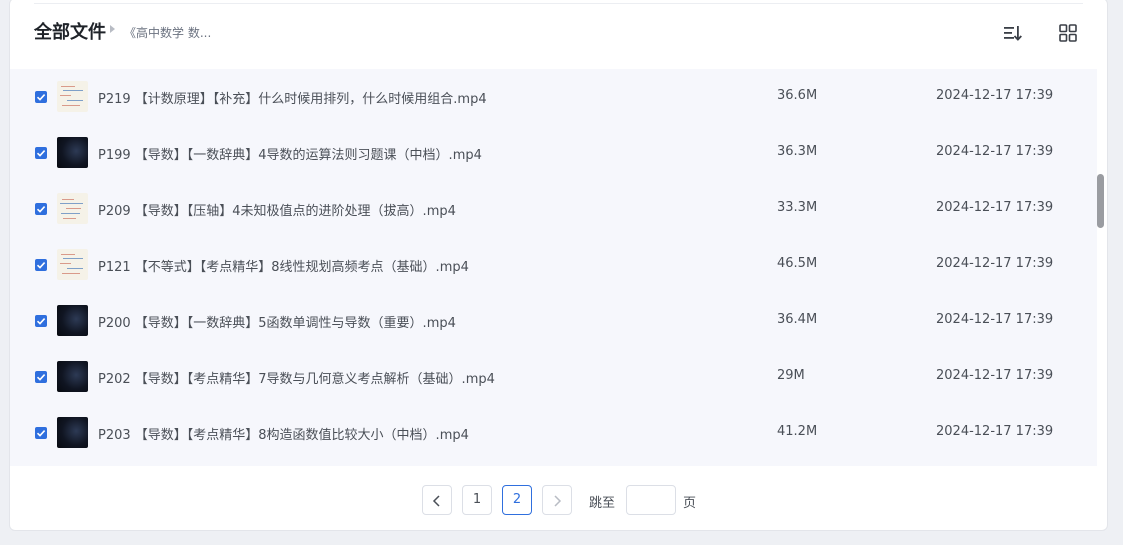 The width and height of the screenshot is (1123, 545). Describe the element at coordinates (477, 500) in the screenshot. I see `page-button-1: 1` at that location.